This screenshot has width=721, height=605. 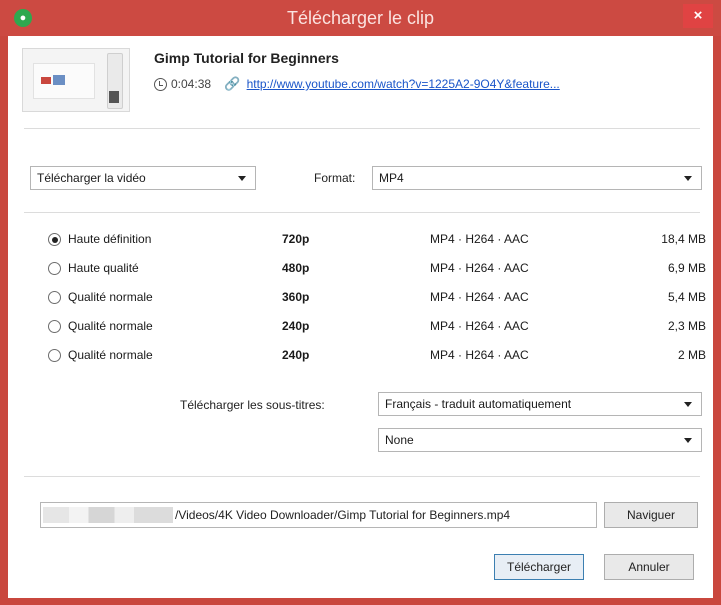 I want to click on video-thumbnail, so click(x=76, y=80).